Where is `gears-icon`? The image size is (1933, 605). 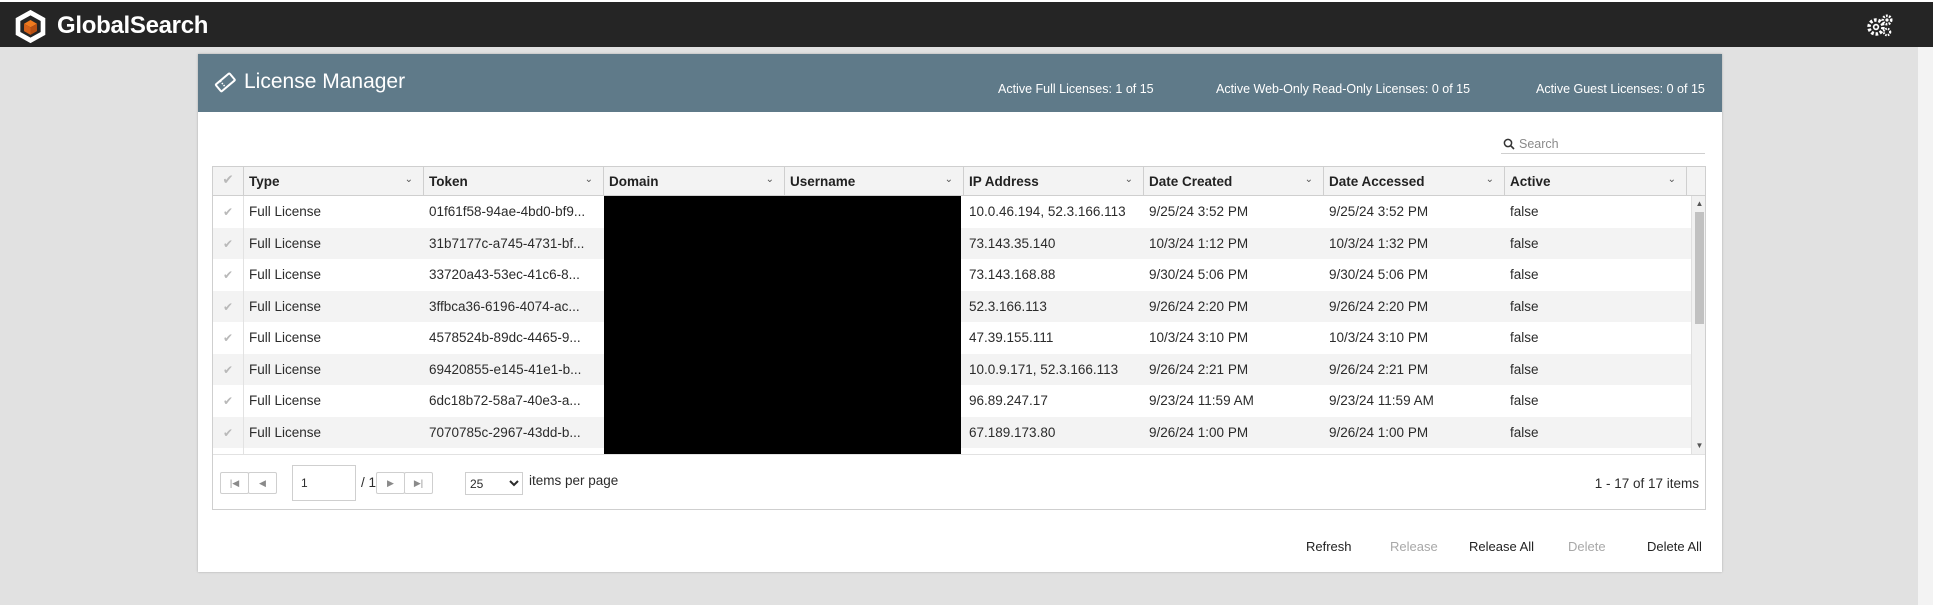 gears-icon is located at coordinates (1880, 25).